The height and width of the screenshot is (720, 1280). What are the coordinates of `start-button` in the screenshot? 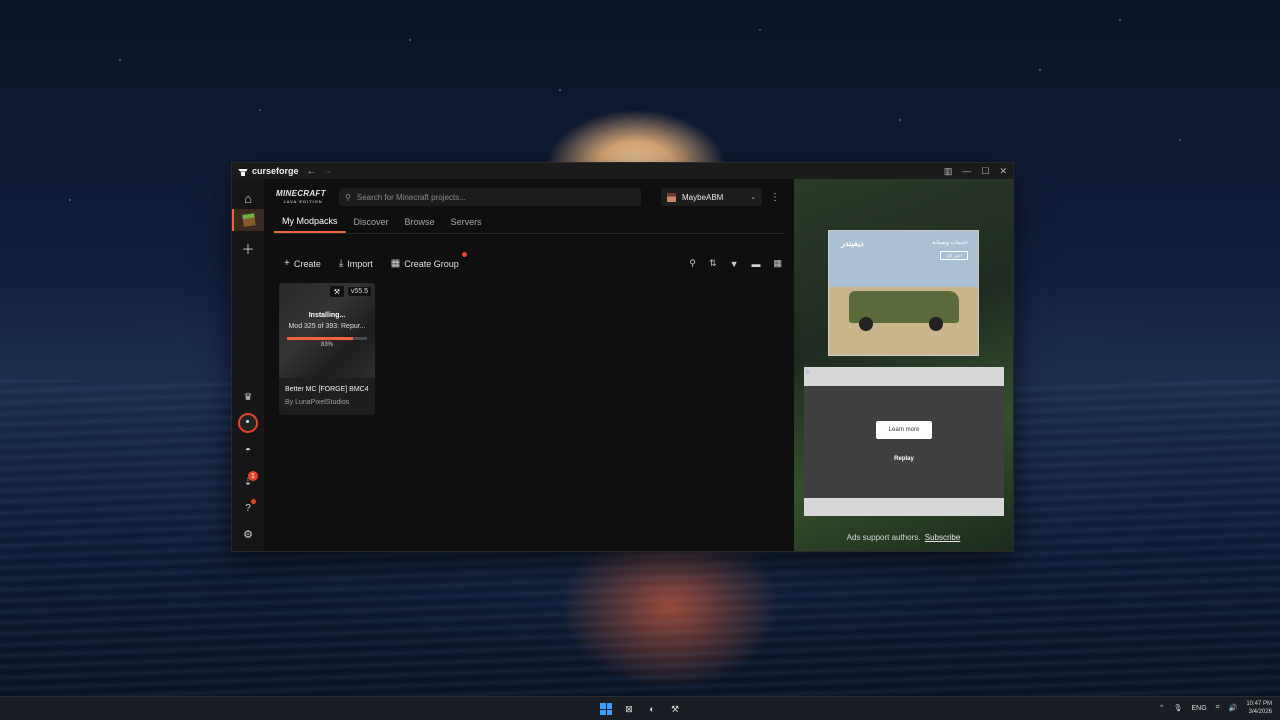 It's located at (606, 709).